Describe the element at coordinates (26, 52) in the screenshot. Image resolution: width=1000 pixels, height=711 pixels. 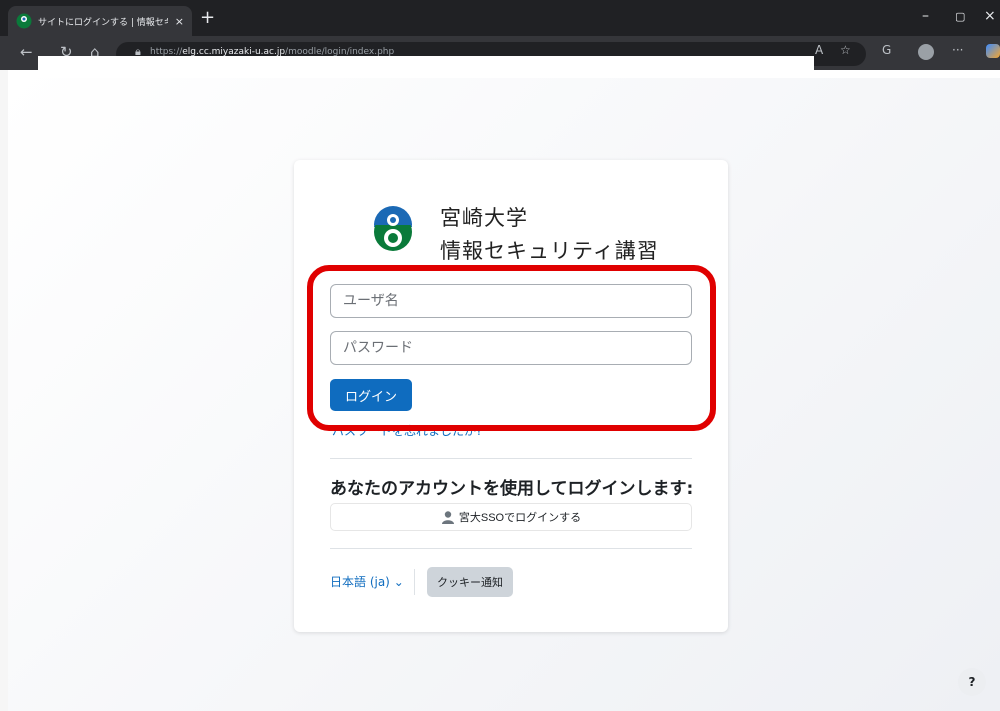
I see `back-arrow-icon: ←` at that location.